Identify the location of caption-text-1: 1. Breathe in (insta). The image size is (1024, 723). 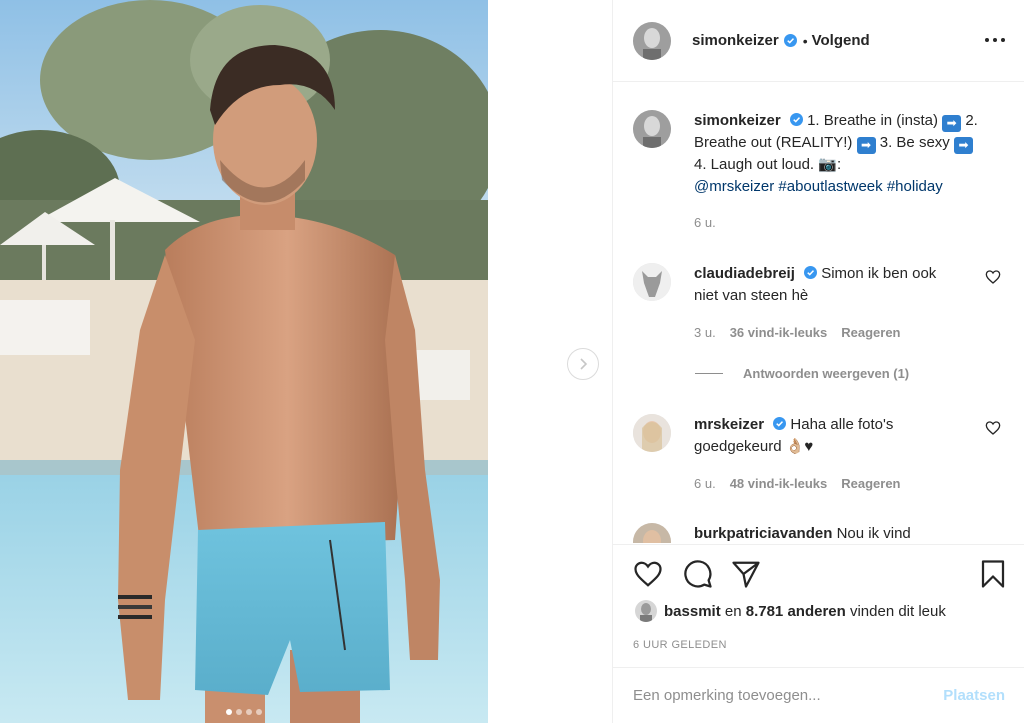
(872, 120).